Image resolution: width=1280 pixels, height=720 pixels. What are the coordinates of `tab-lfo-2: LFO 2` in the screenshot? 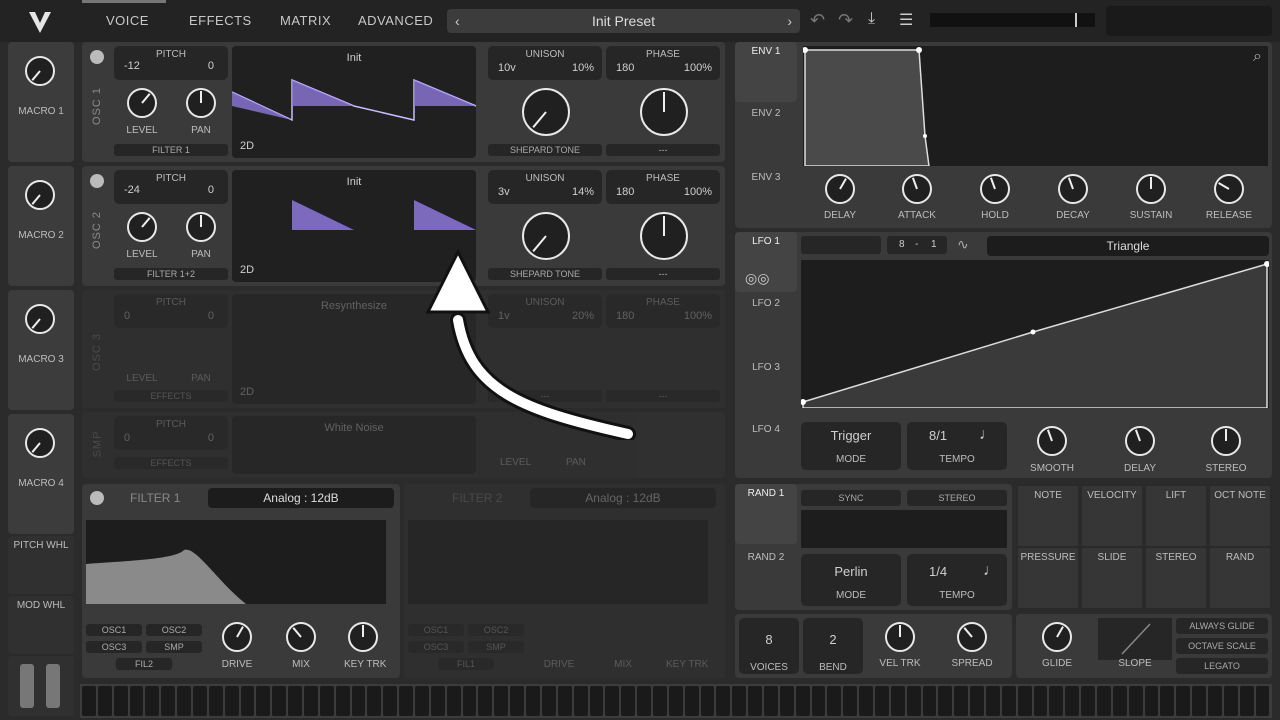 It's located at (766, 303).